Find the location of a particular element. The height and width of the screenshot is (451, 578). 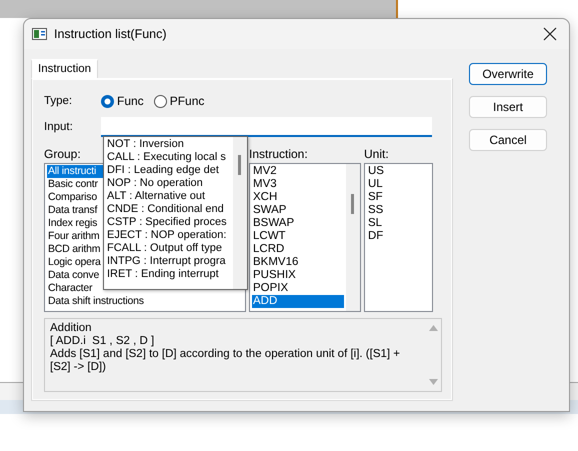

list-label: Group: is located at coordinates (62, 154).